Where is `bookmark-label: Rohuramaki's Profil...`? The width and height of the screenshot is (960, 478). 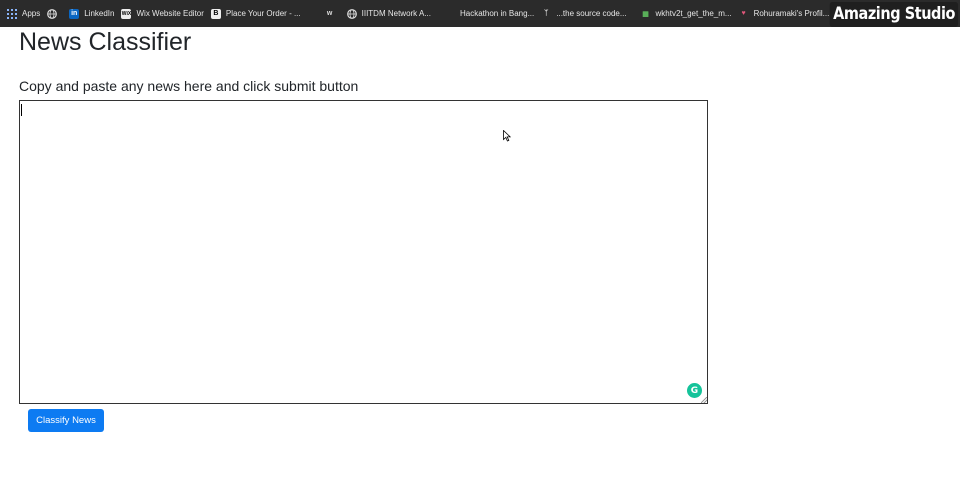 bookmark-label: Rohuramaki's Profil... is located at coordinates (791, 13).